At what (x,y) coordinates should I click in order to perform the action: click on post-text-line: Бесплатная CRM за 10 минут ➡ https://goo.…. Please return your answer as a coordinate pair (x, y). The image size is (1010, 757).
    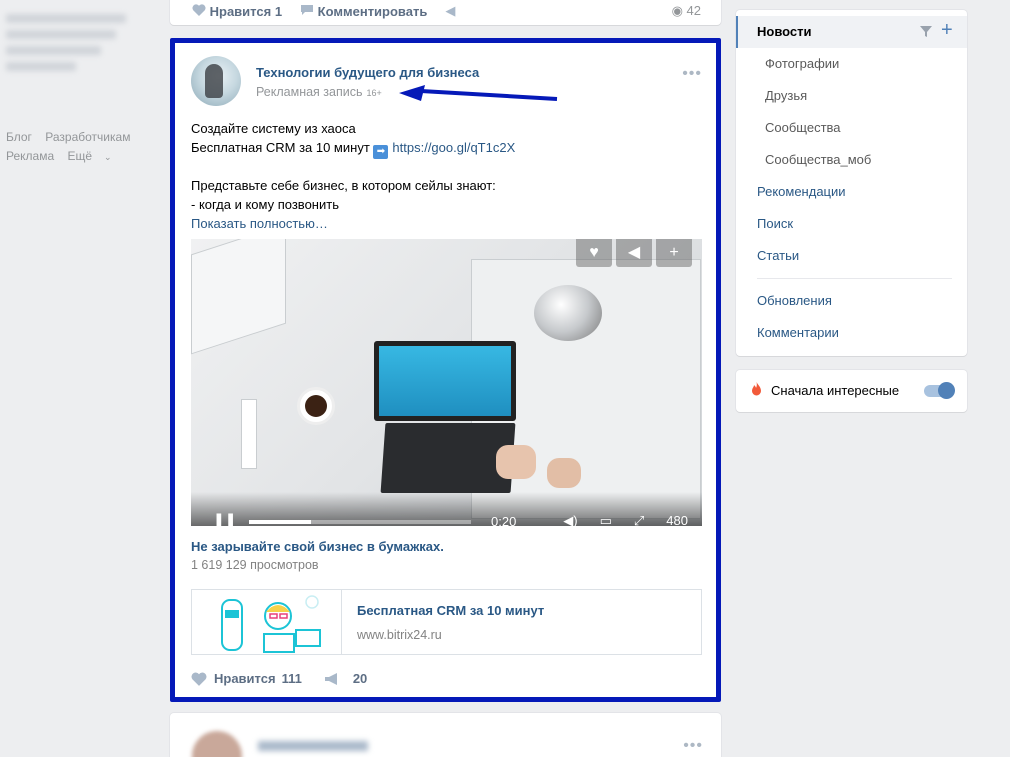
    Looking at the image, I should click on (353, 149).